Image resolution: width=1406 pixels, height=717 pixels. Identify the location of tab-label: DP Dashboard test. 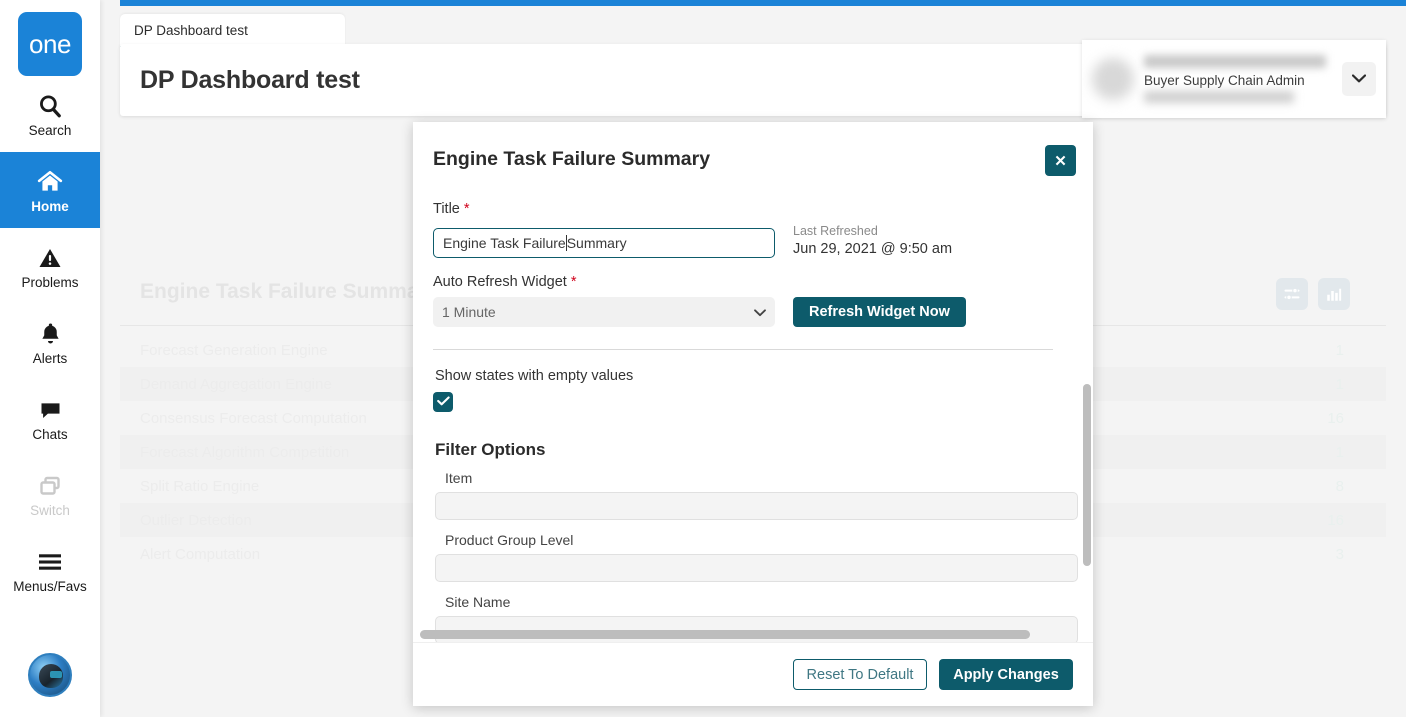
(191, 30).